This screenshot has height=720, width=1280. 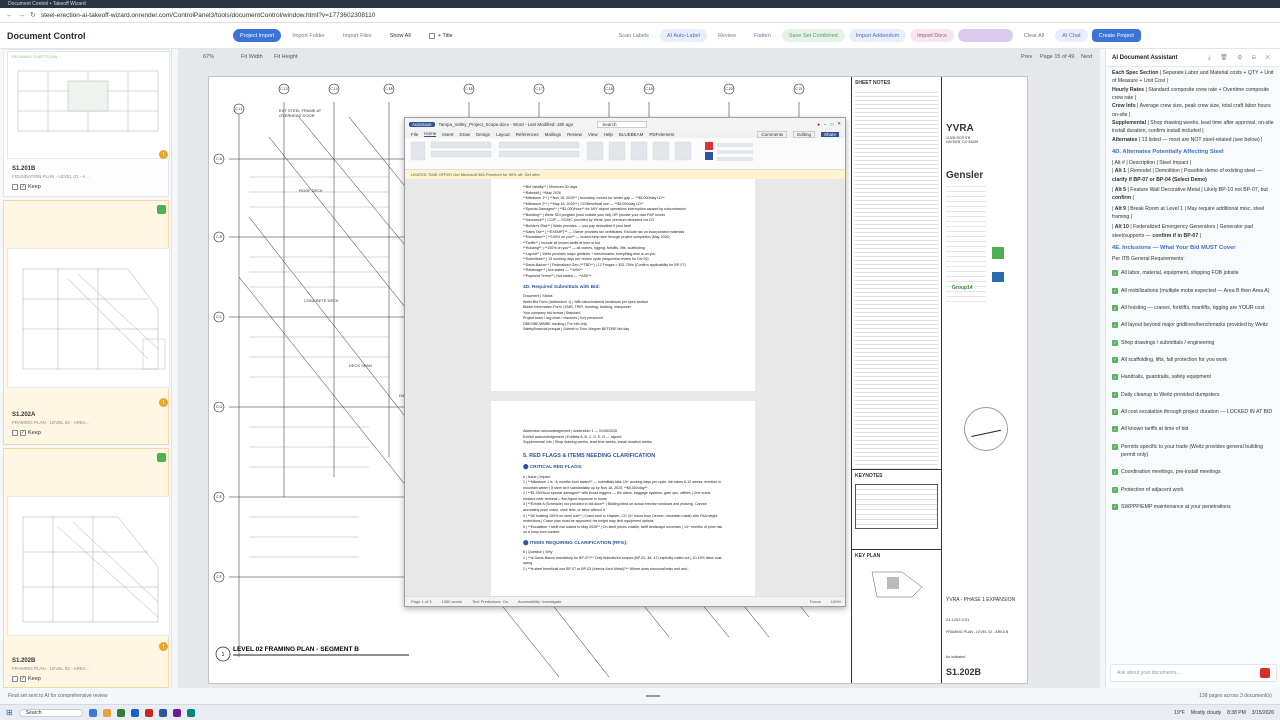 I want to click on minimize-icon: –, so click(x=825, y=124).